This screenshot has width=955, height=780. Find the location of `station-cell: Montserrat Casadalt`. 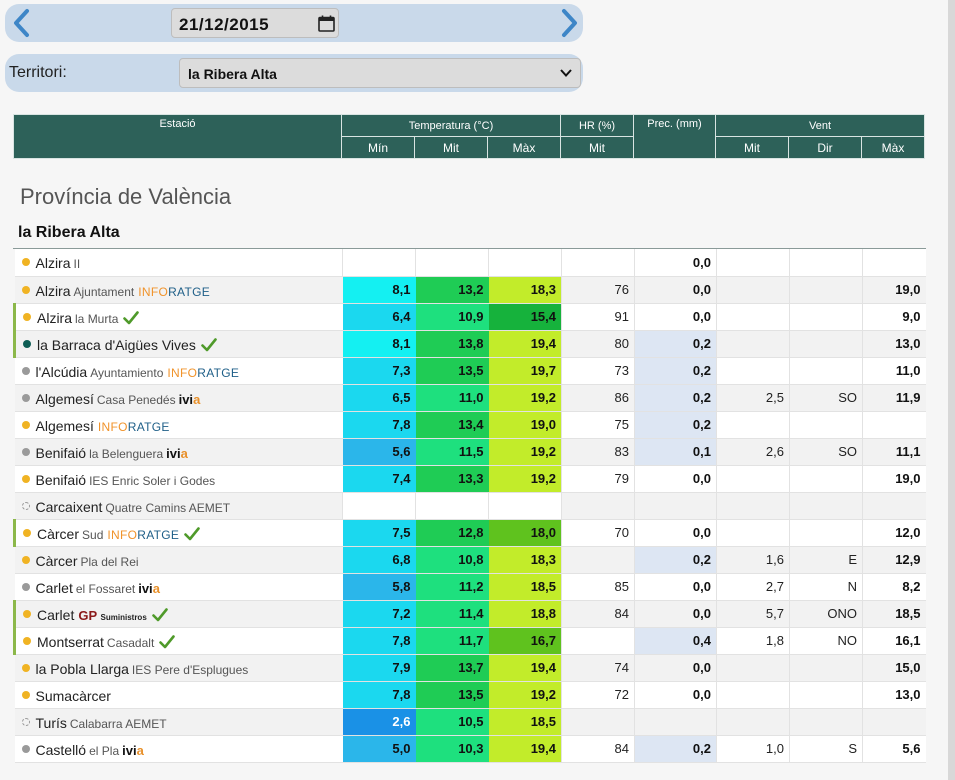

station-cell: Montserrat Casadalt is located at coordinates (178, 641).